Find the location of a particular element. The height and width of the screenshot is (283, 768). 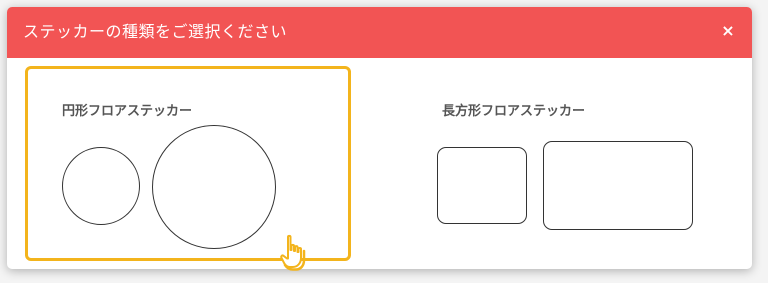

dialog-title: ステッカーの種類をご選択ください is located at coordinates (155, 31).